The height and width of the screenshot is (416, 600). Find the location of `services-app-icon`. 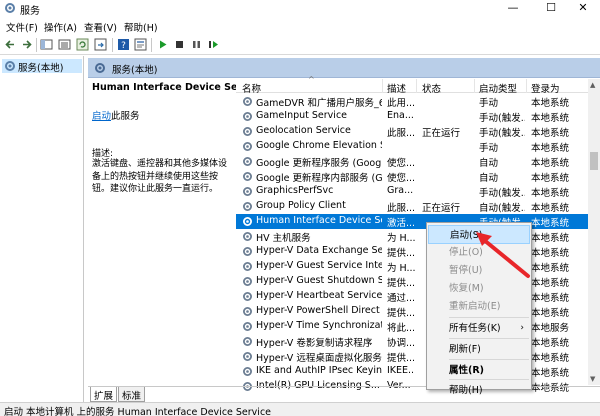

services-app-icon is located at coordinates (10, 8).